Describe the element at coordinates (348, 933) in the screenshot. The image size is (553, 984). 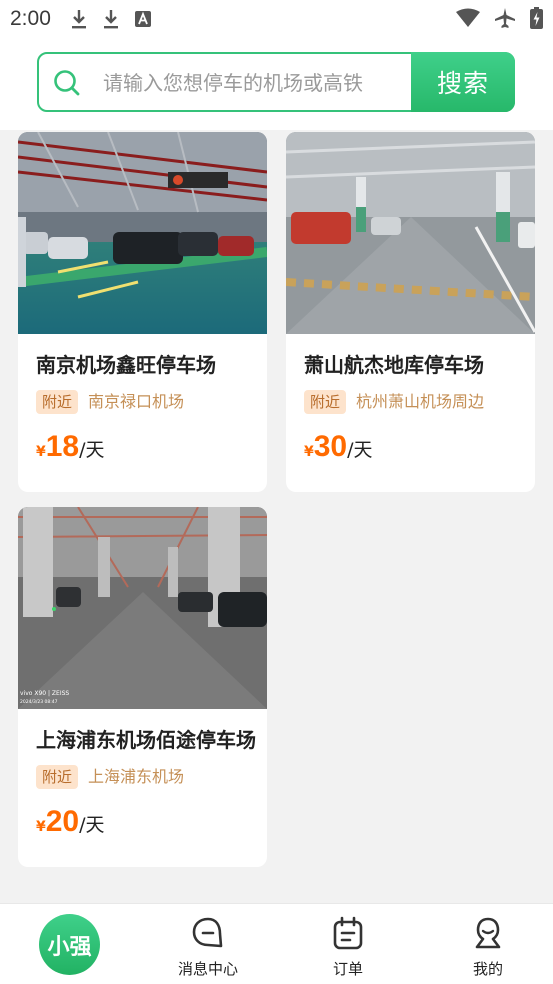
I see `order-icon` at that location.